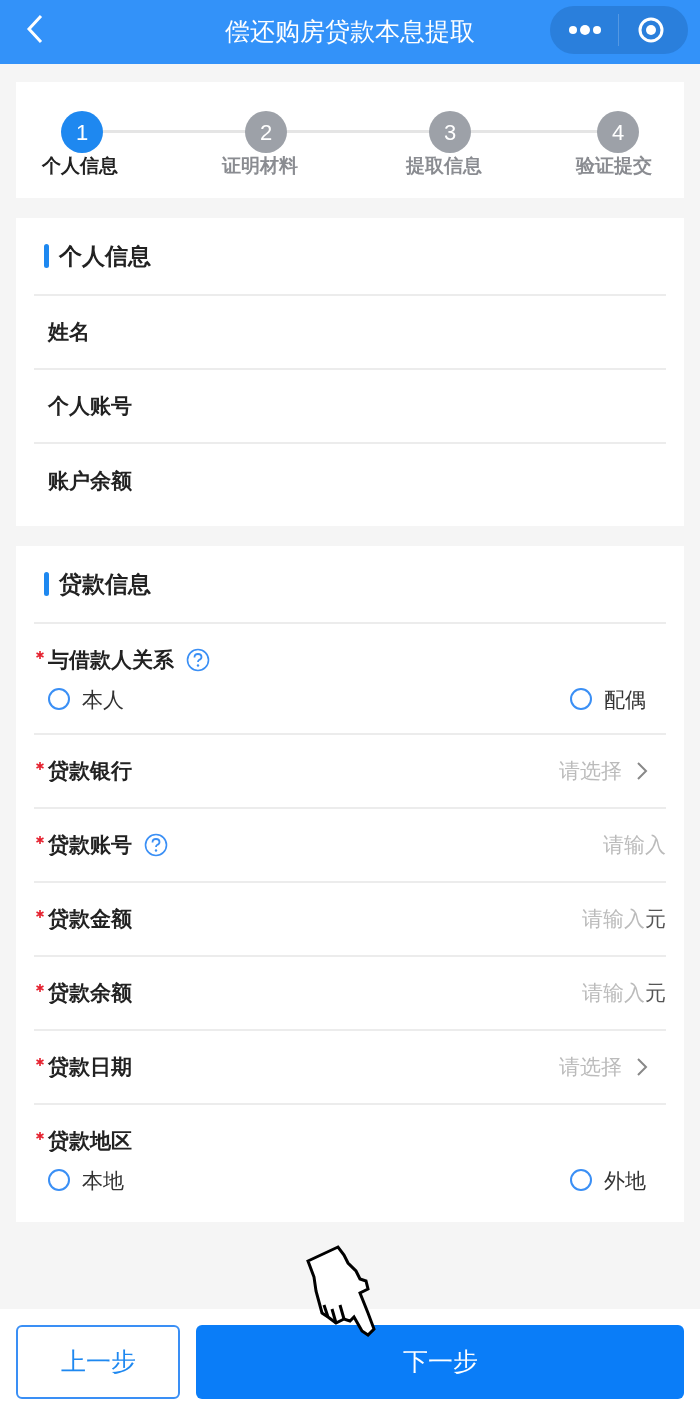  I want to click on option-label: 配偶, so click(625, 699).